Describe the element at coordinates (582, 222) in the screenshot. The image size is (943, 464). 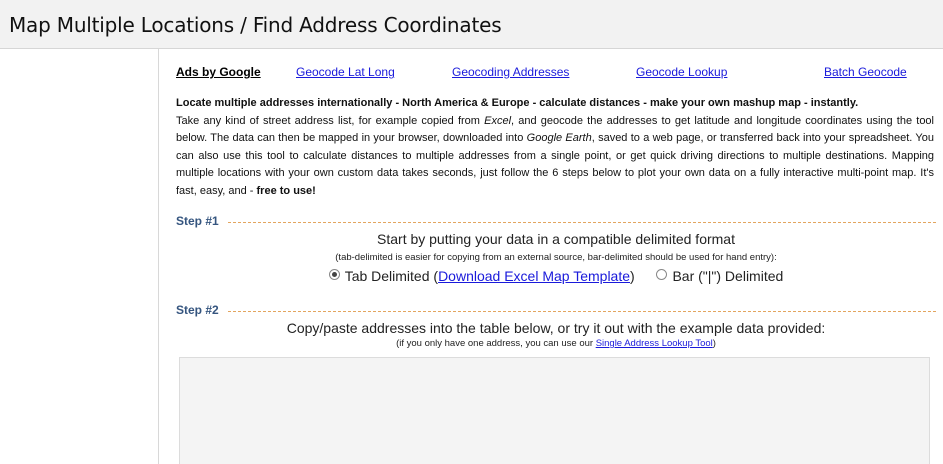
I see `step-1-divider` at that location.